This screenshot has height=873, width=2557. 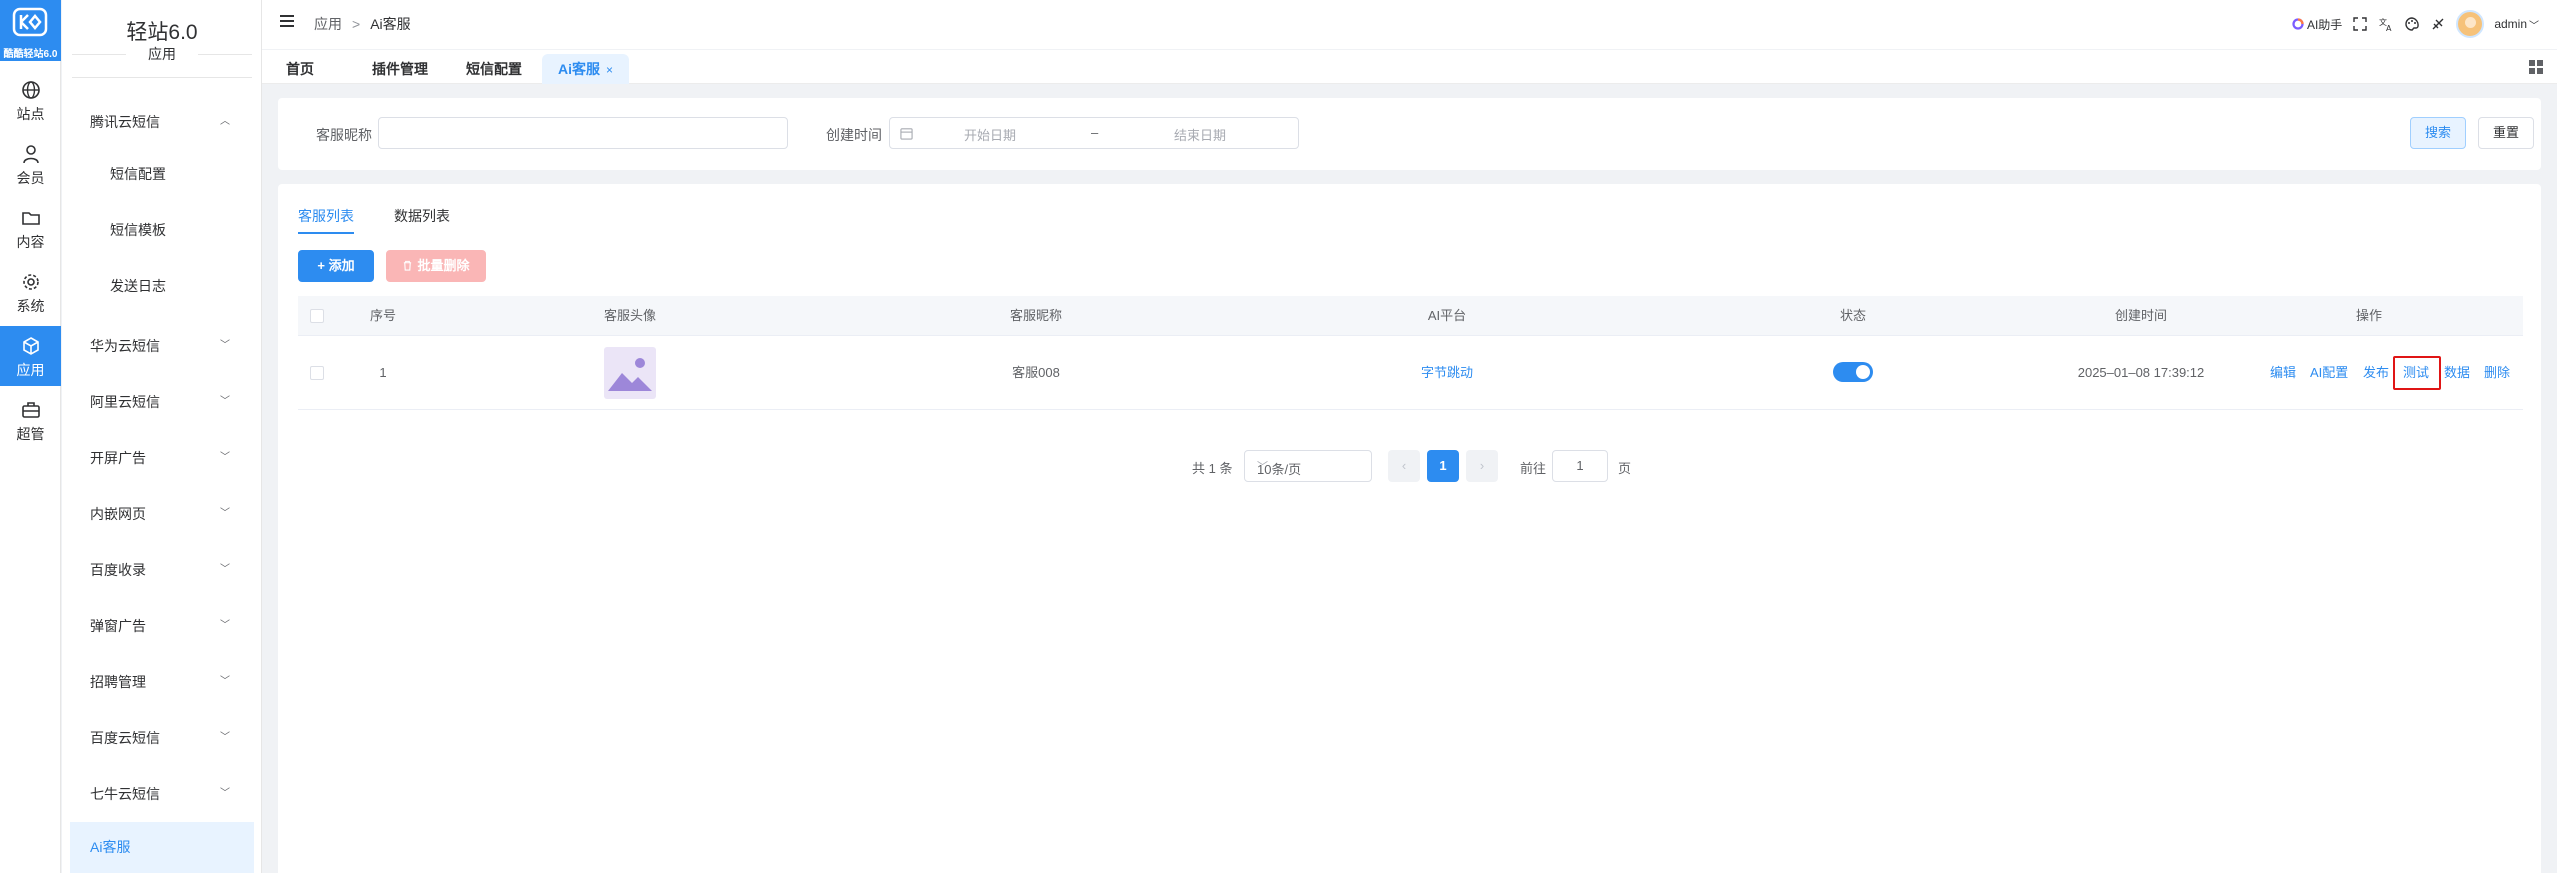 I want to click on ai-assistant-label: AI助手, so click(x=2324, y=24).